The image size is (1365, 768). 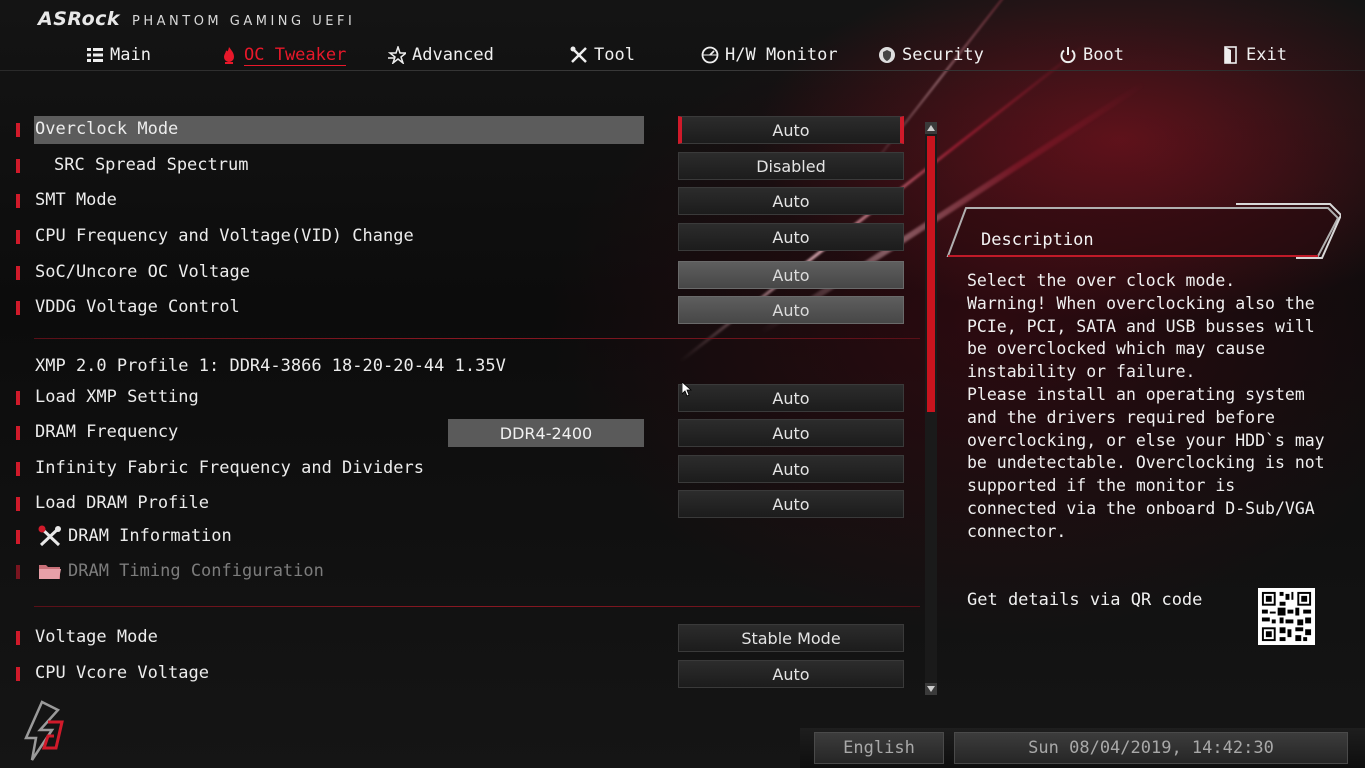 What do you see at coordinates (465, 674) in the screenshot?
I see `setting-cpu-vcore-voltage: CPU Vcore Voltage Auto` at bounding box center [465, 674].